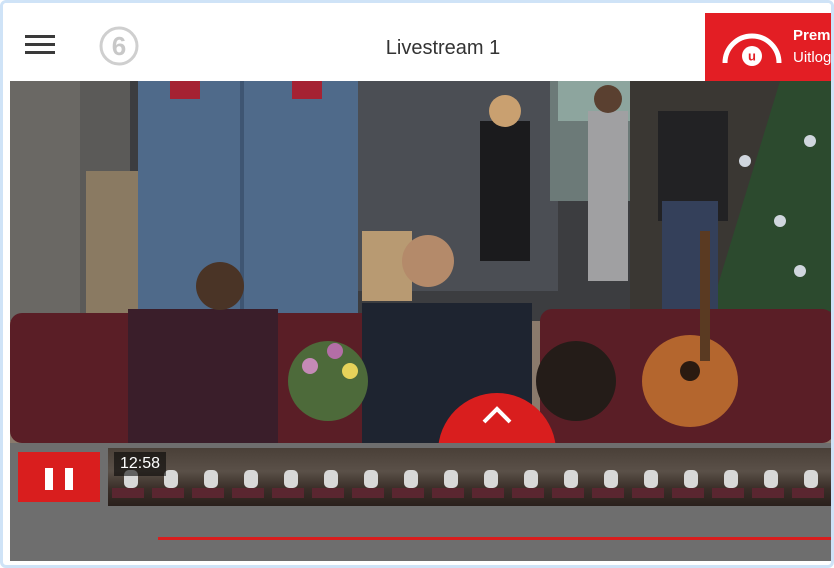  Describe the element at coordinates (43, 46) in the screenshot. I see `hamburger-menu-icon` at that location.